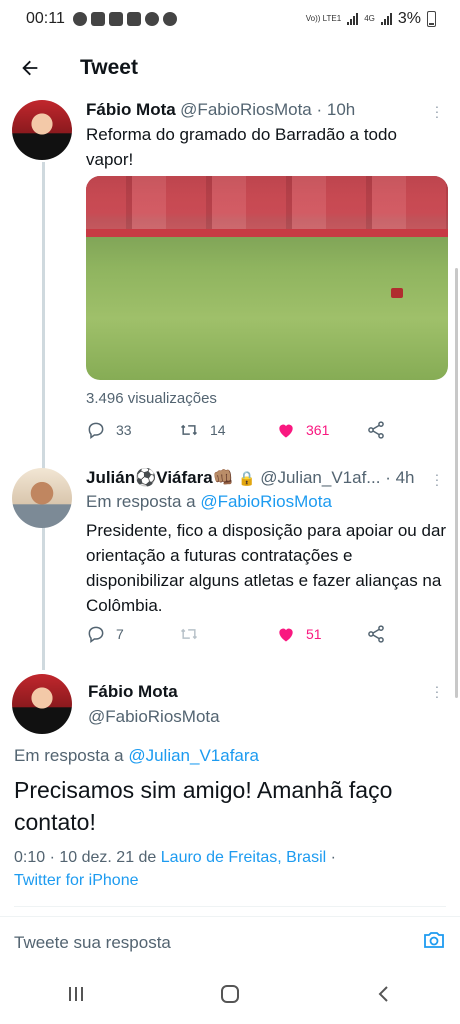 The height and width of the screenshot is (1024, 460). I want to click on like-button: 361, so click(321, 430).